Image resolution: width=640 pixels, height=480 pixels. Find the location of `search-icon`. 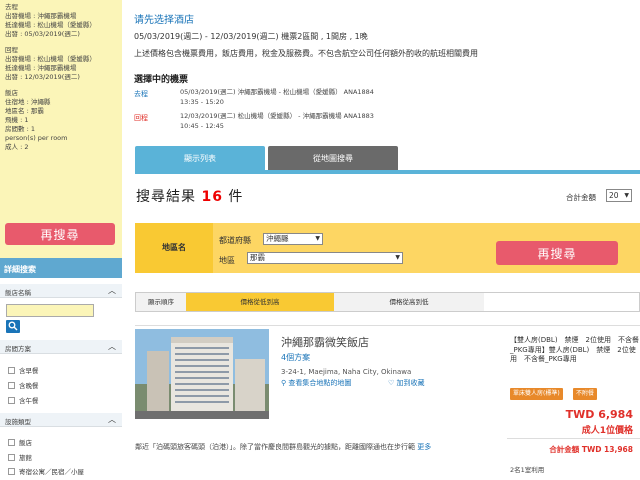

search-icon is located at coordinates (13, 326).